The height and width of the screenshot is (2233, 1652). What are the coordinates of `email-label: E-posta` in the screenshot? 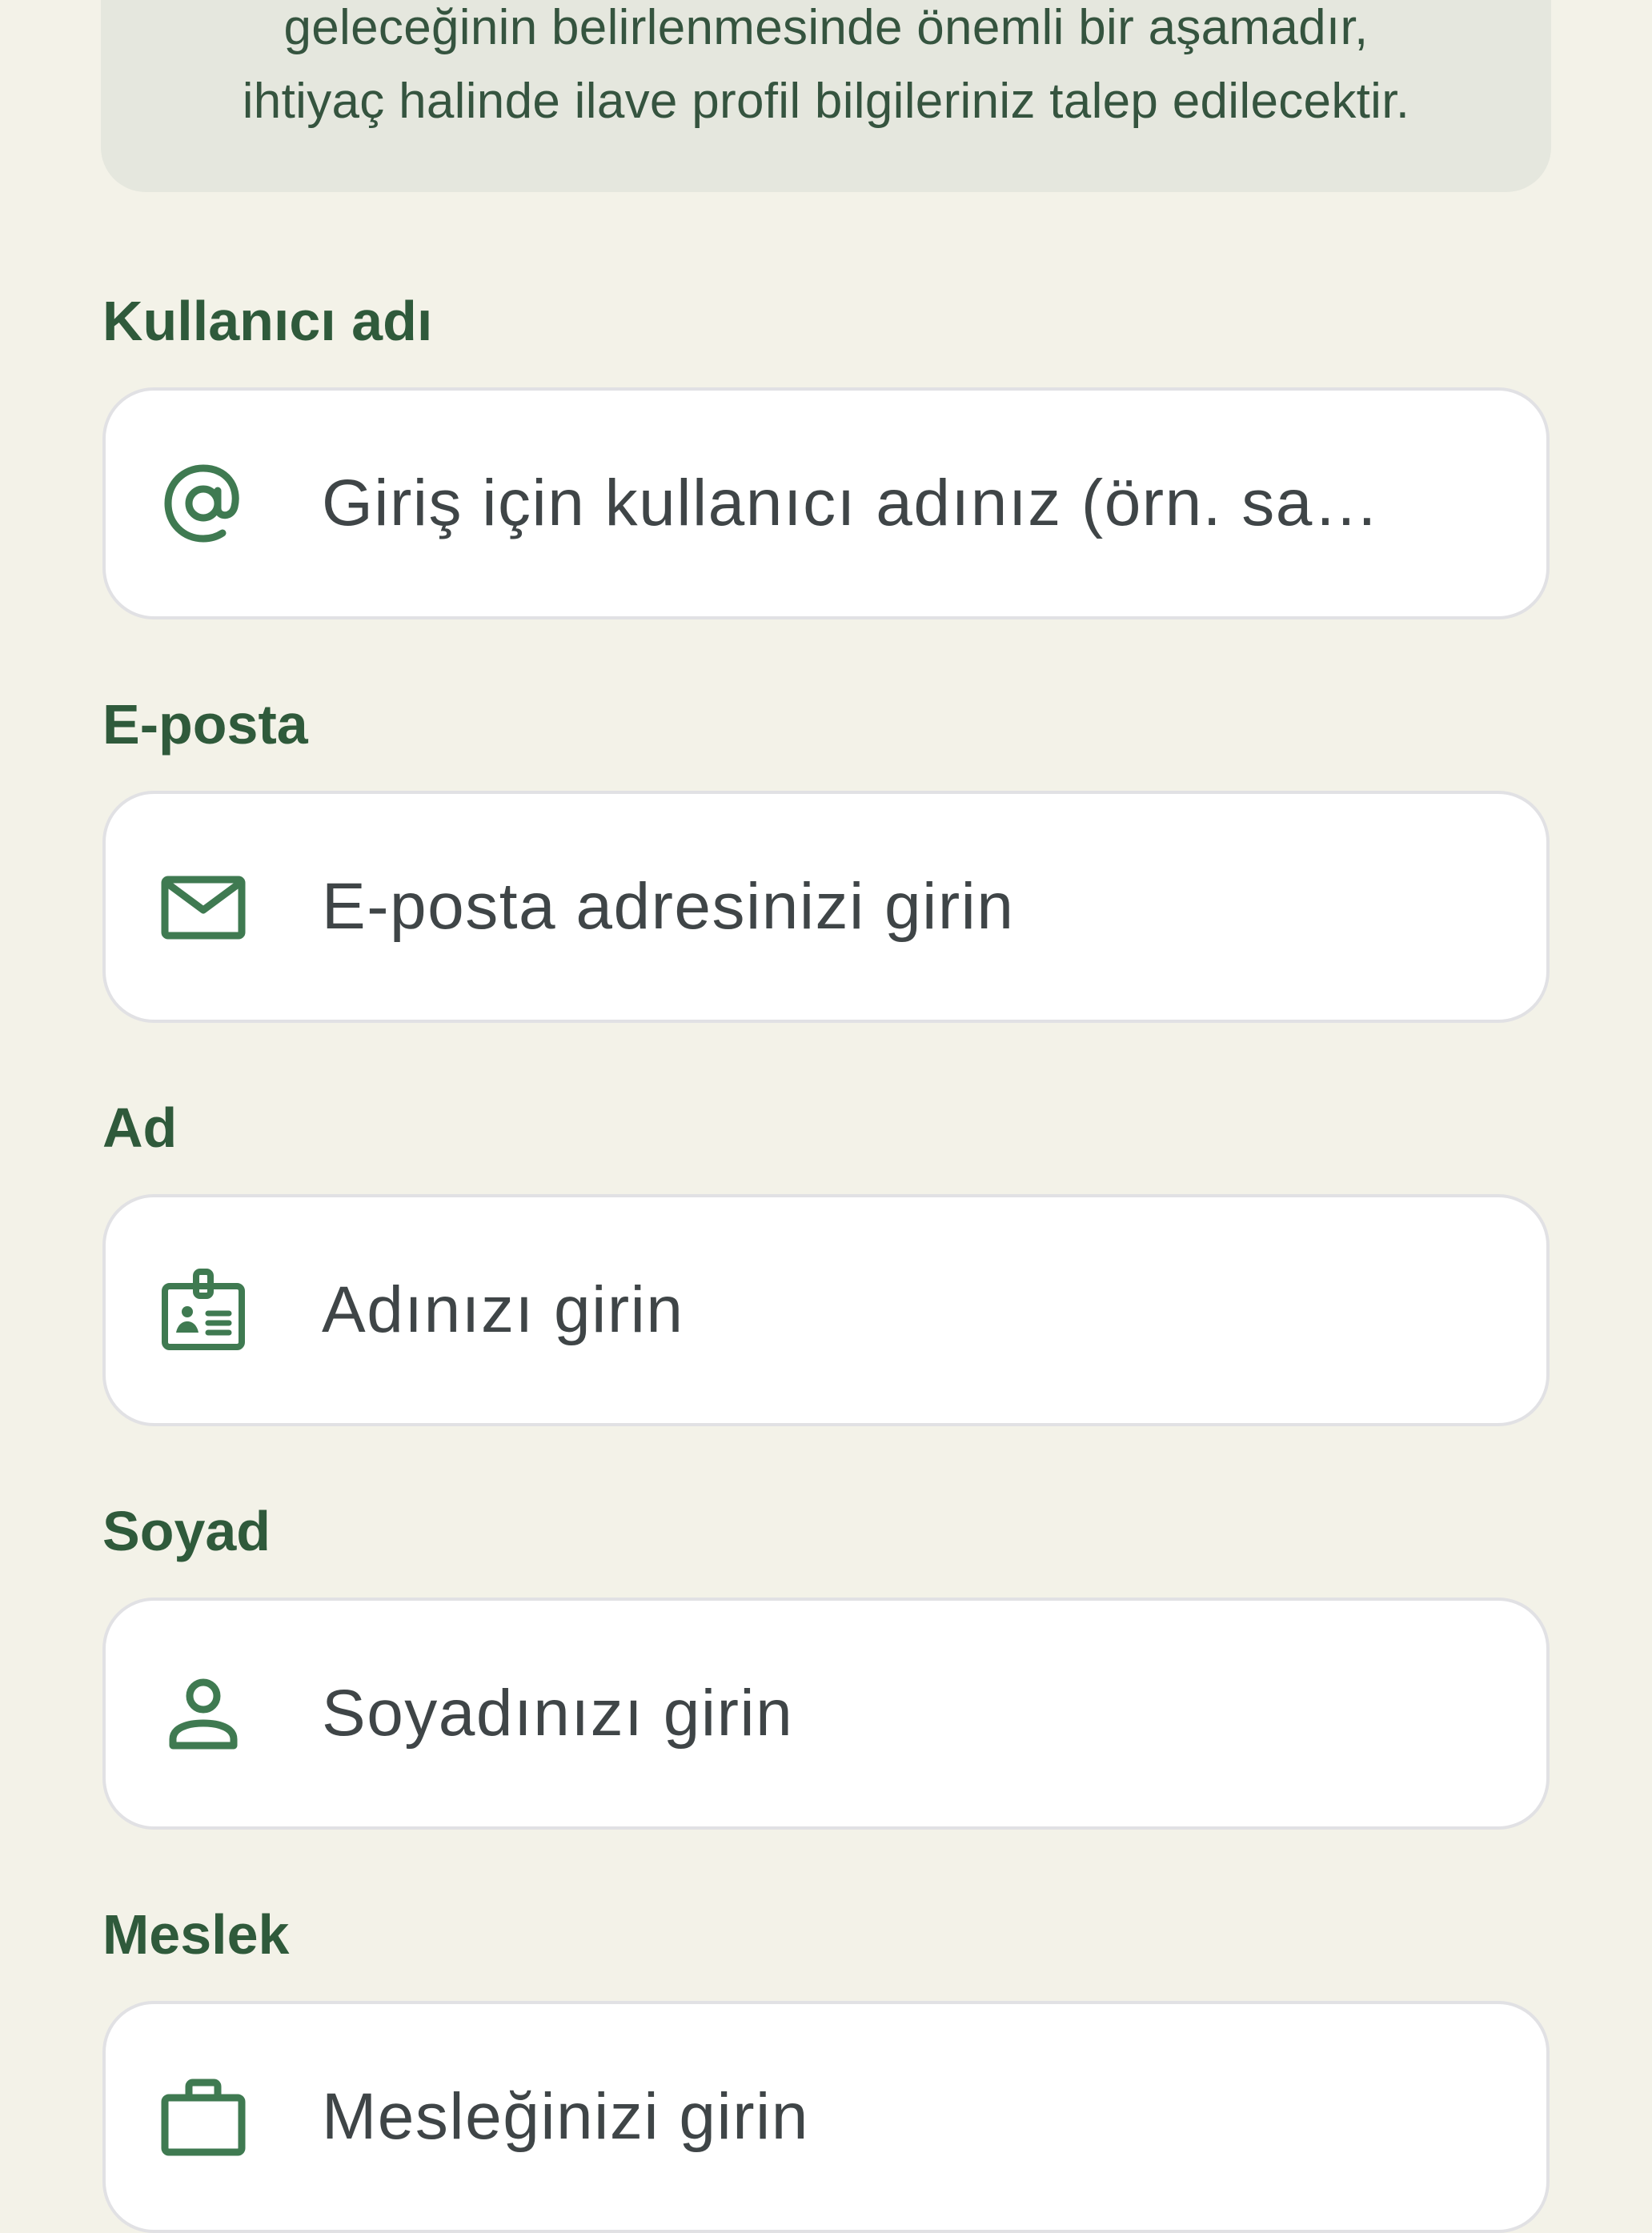 It's located at (205, 724).